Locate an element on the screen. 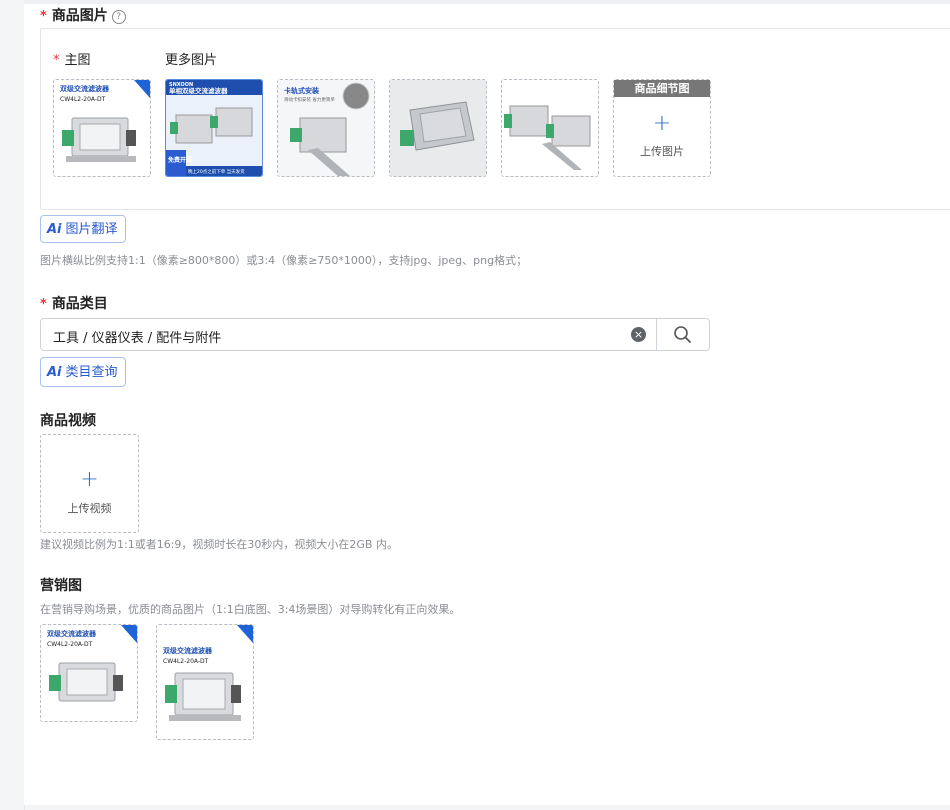 The image size is (950, 810). top-divider is located at coordinates (487, 2).